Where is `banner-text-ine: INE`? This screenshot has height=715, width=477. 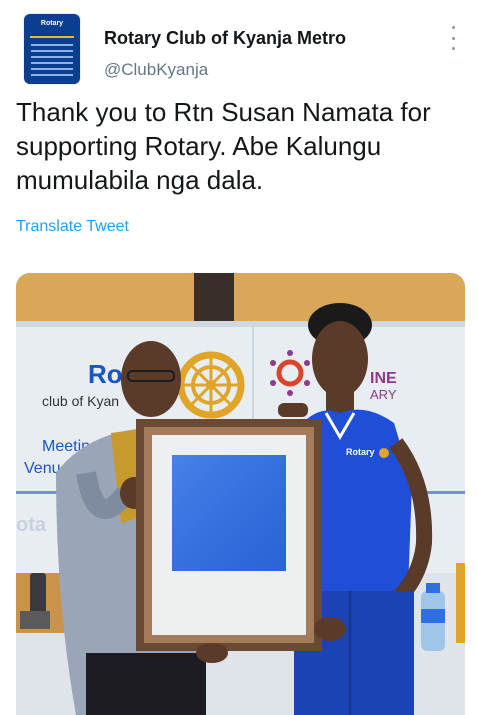 banner-text-ine: INE is located at coordinates (383, 378).